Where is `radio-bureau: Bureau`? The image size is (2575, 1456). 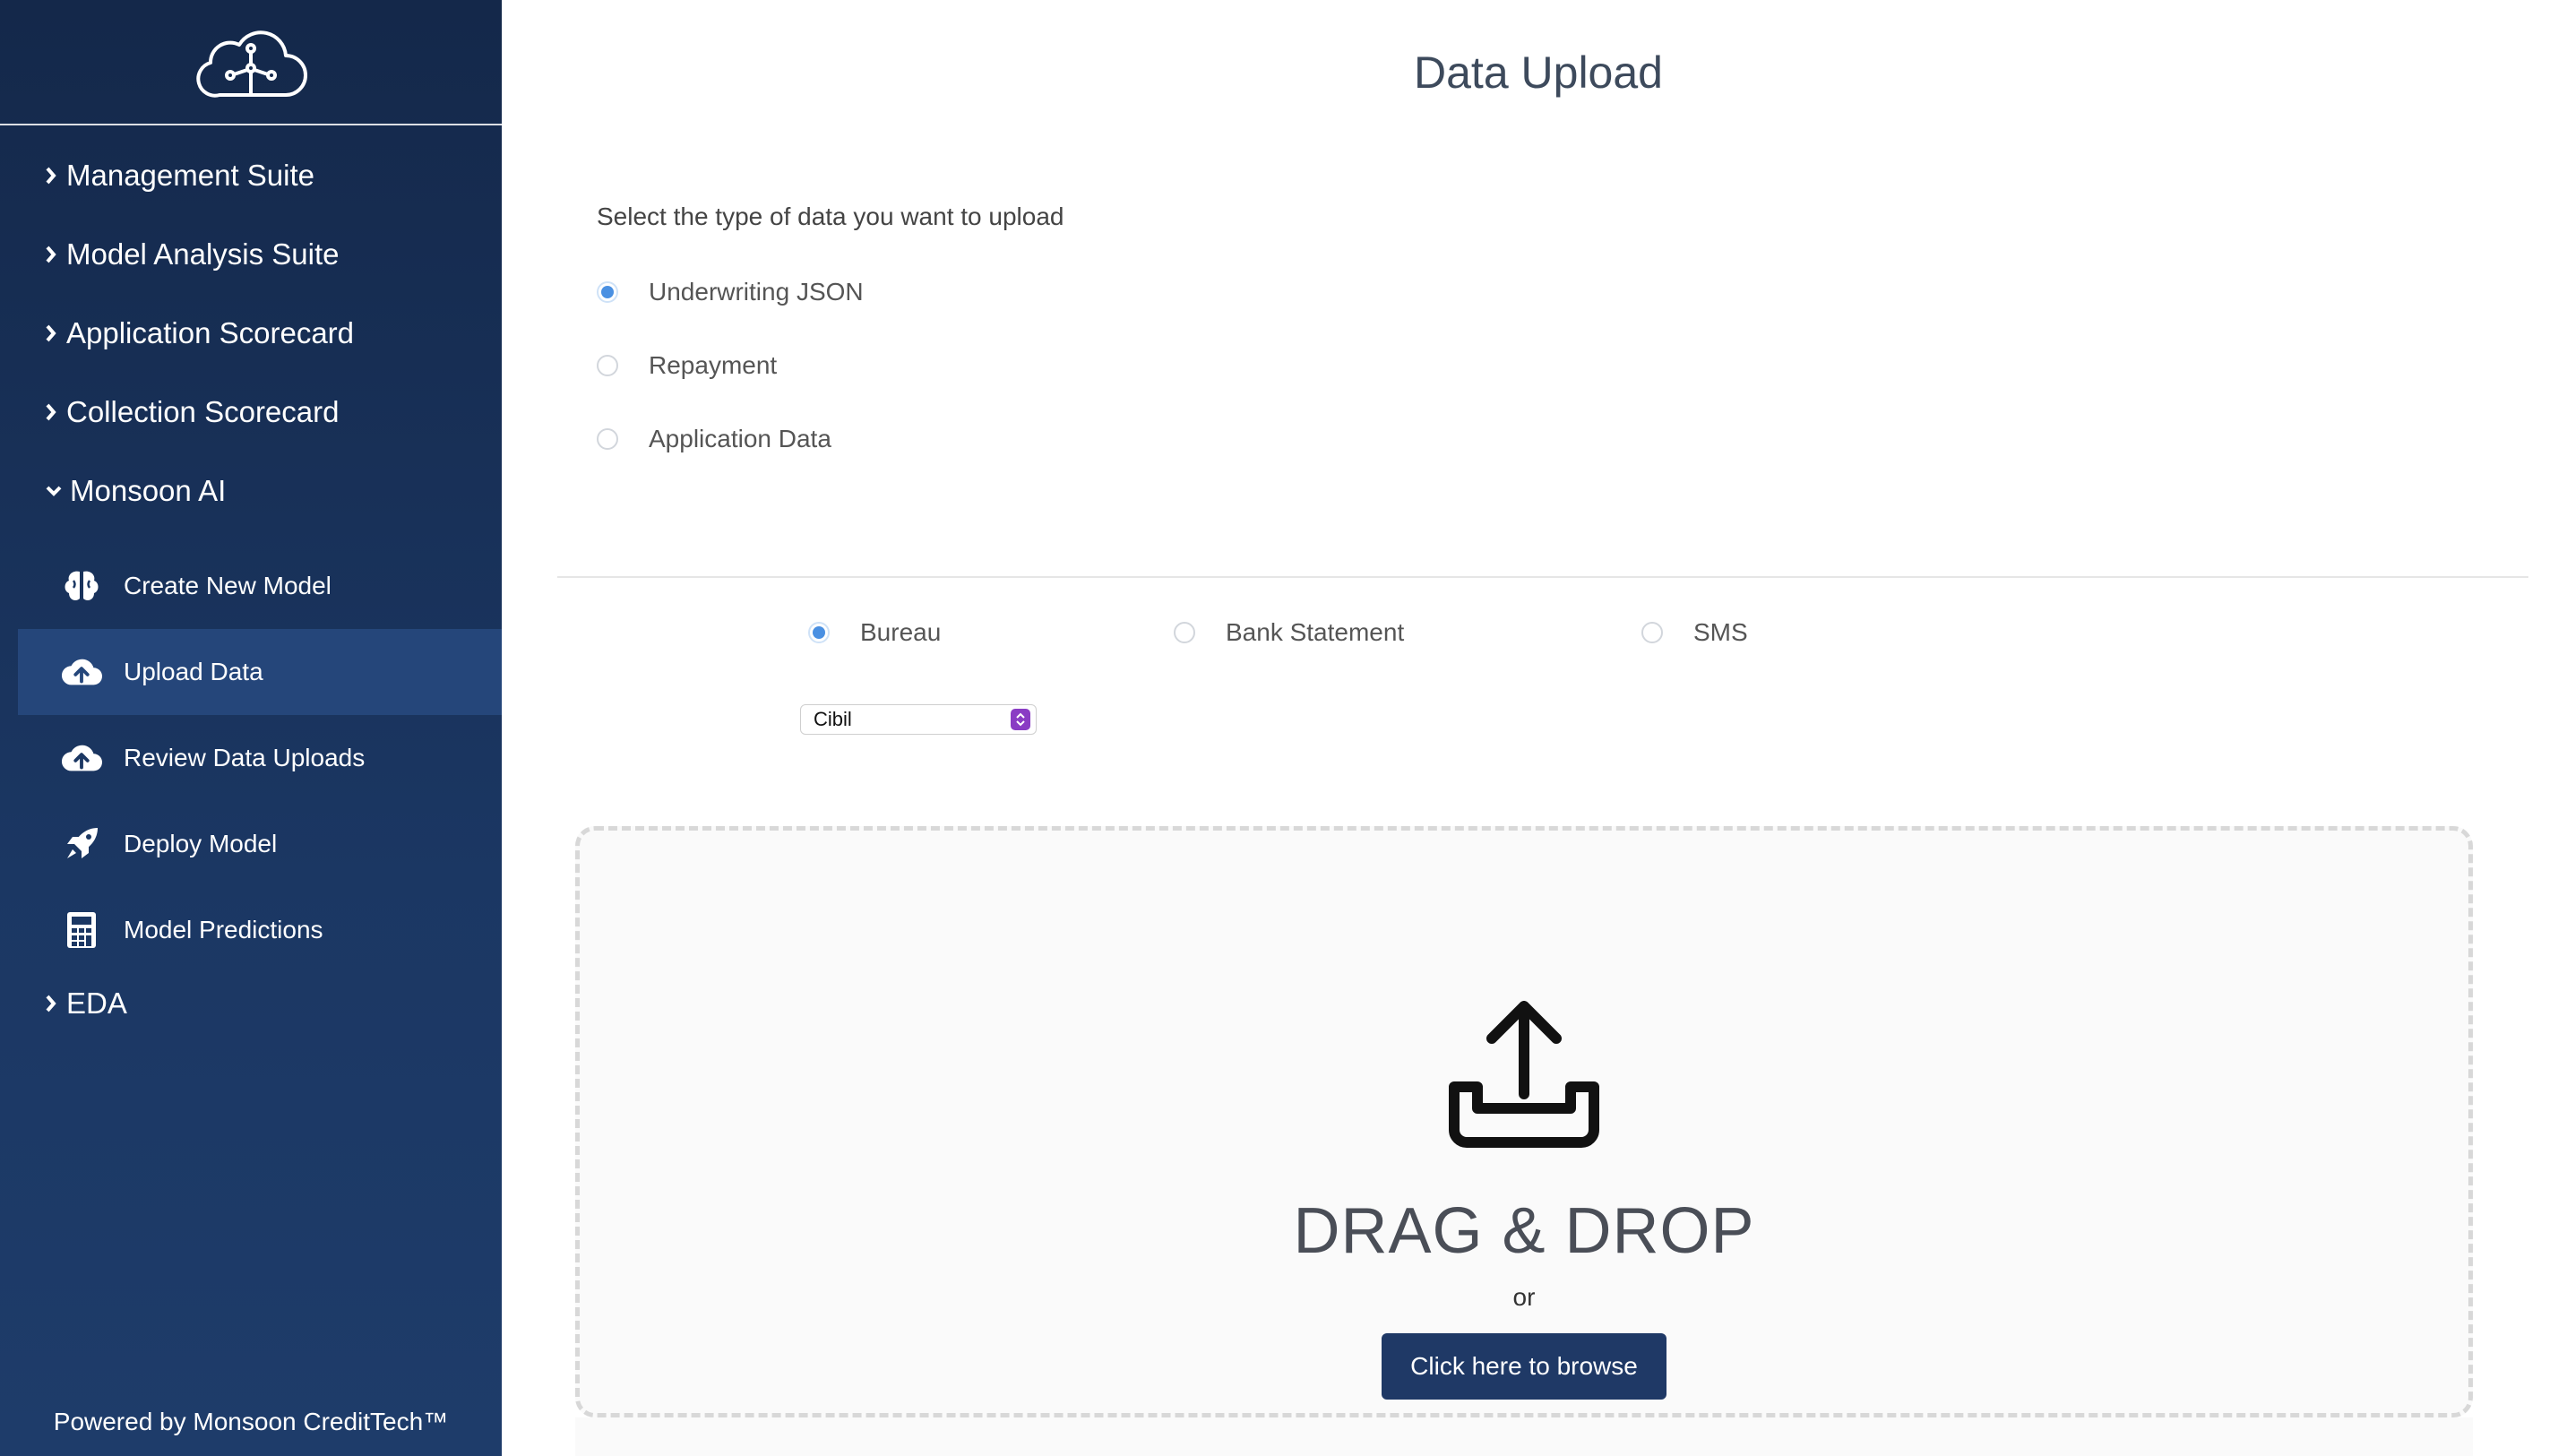 radio-bureau: Bureau is located at coordinates (874, 632).